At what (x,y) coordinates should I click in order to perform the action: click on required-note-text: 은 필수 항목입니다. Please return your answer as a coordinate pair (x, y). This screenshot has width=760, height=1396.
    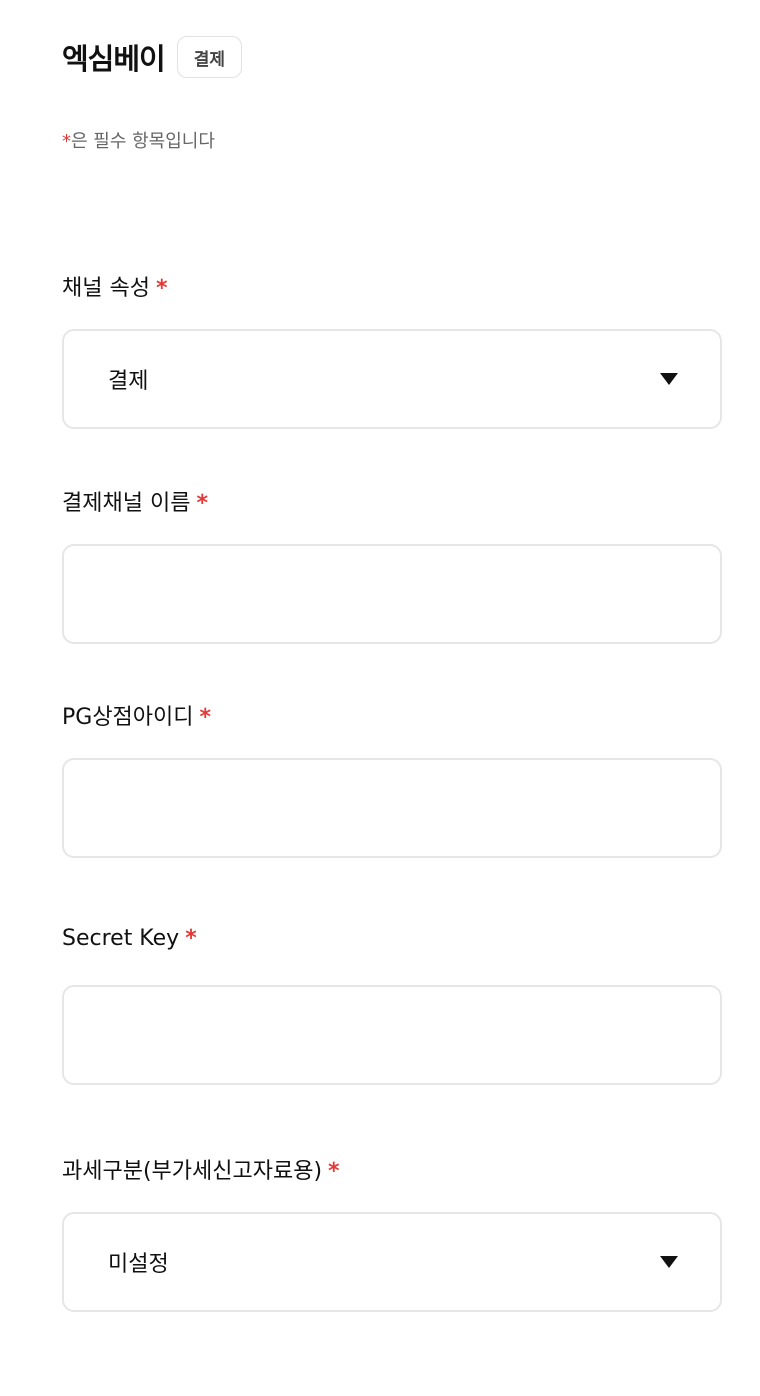
    Looking at the image, I should click on (143, 141).